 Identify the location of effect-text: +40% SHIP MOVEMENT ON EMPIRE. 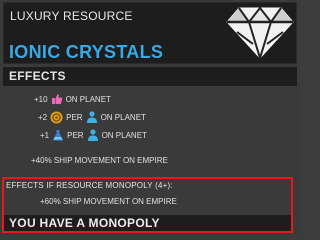
(99, 160).